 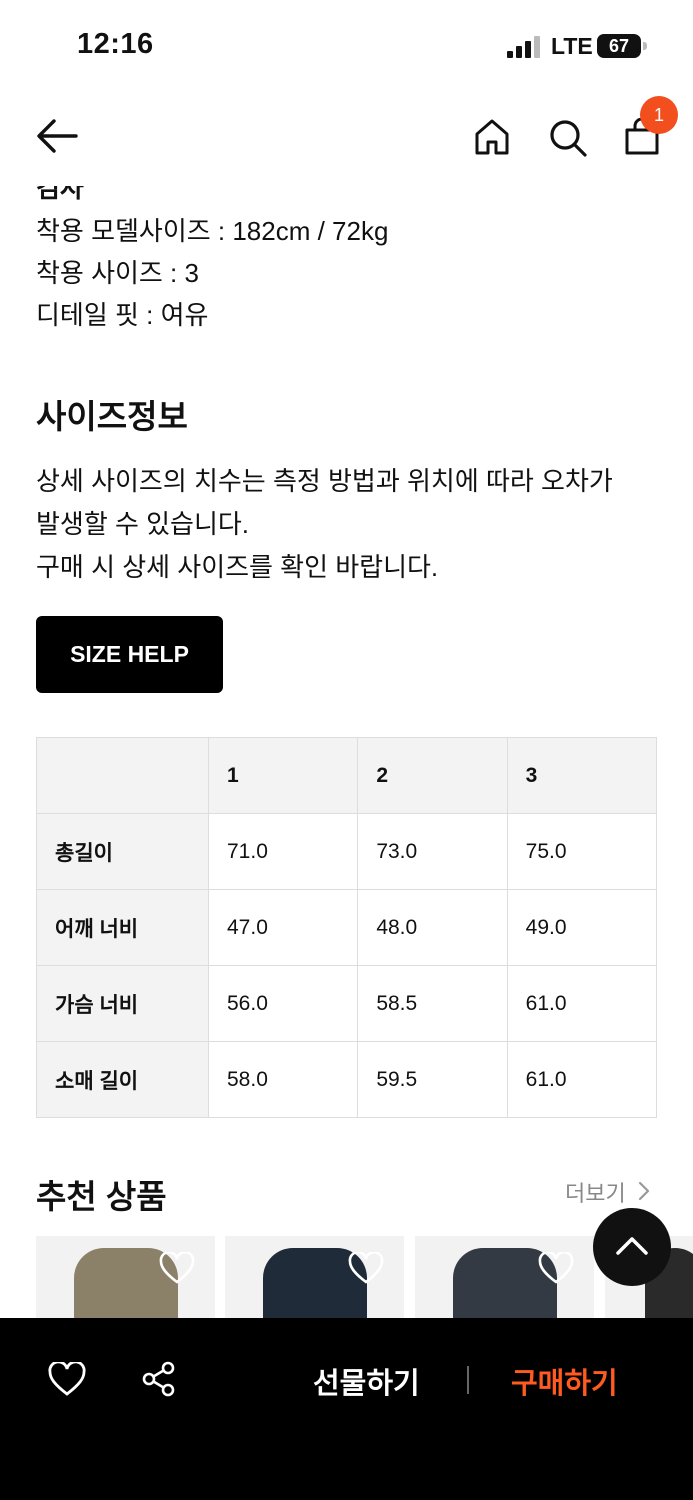 What do you see at coordinates (346, 136) in the screenshot?
I see `top-nav` at bounding box center [346, 136].